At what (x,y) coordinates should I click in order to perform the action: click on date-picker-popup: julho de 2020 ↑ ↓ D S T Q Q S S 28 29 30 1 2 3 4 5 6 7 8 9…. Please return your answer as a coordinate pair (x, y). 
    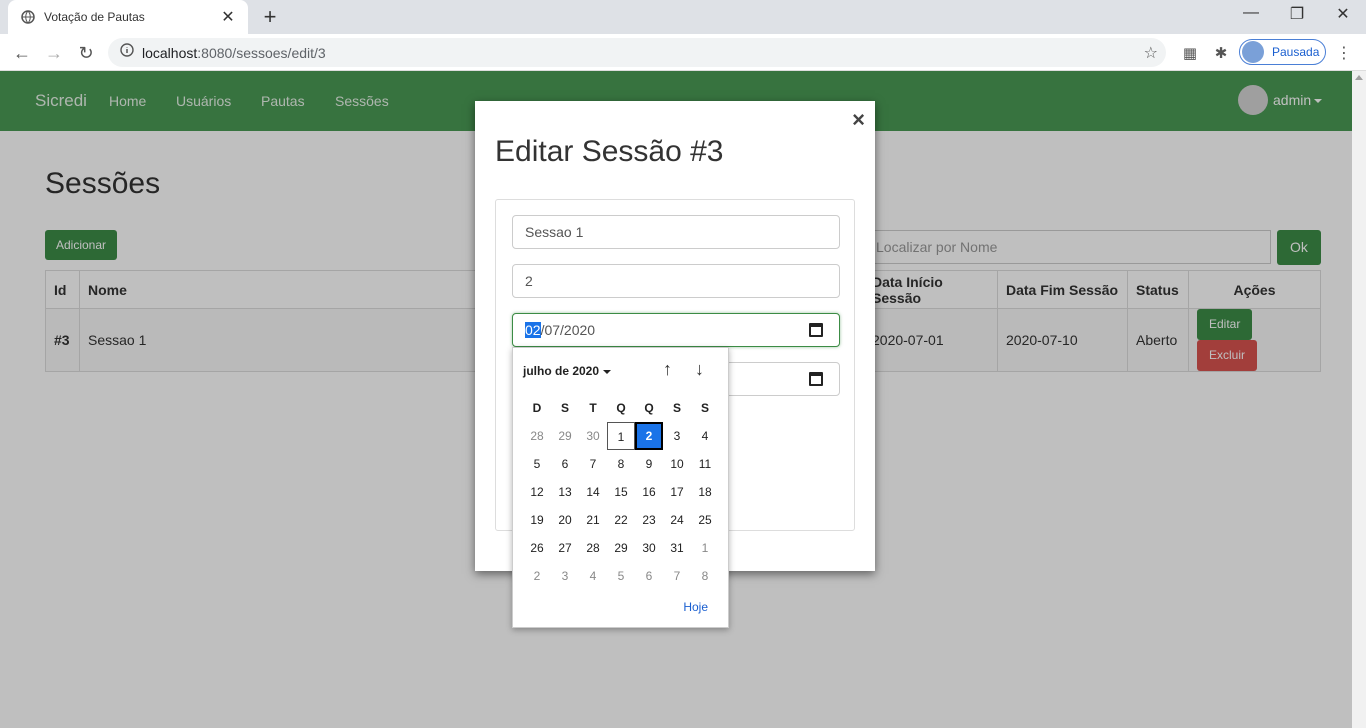
    Looking at the image, I should click on (620, 487).